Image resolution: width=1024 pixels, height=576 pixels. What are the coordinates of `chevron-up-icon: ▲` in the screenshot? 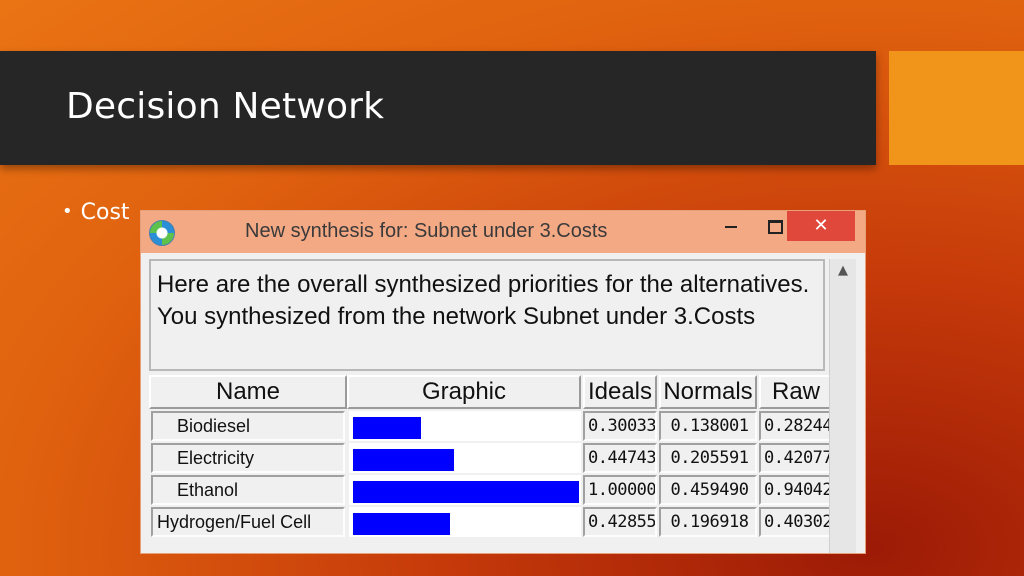 It's located at (843, 271).